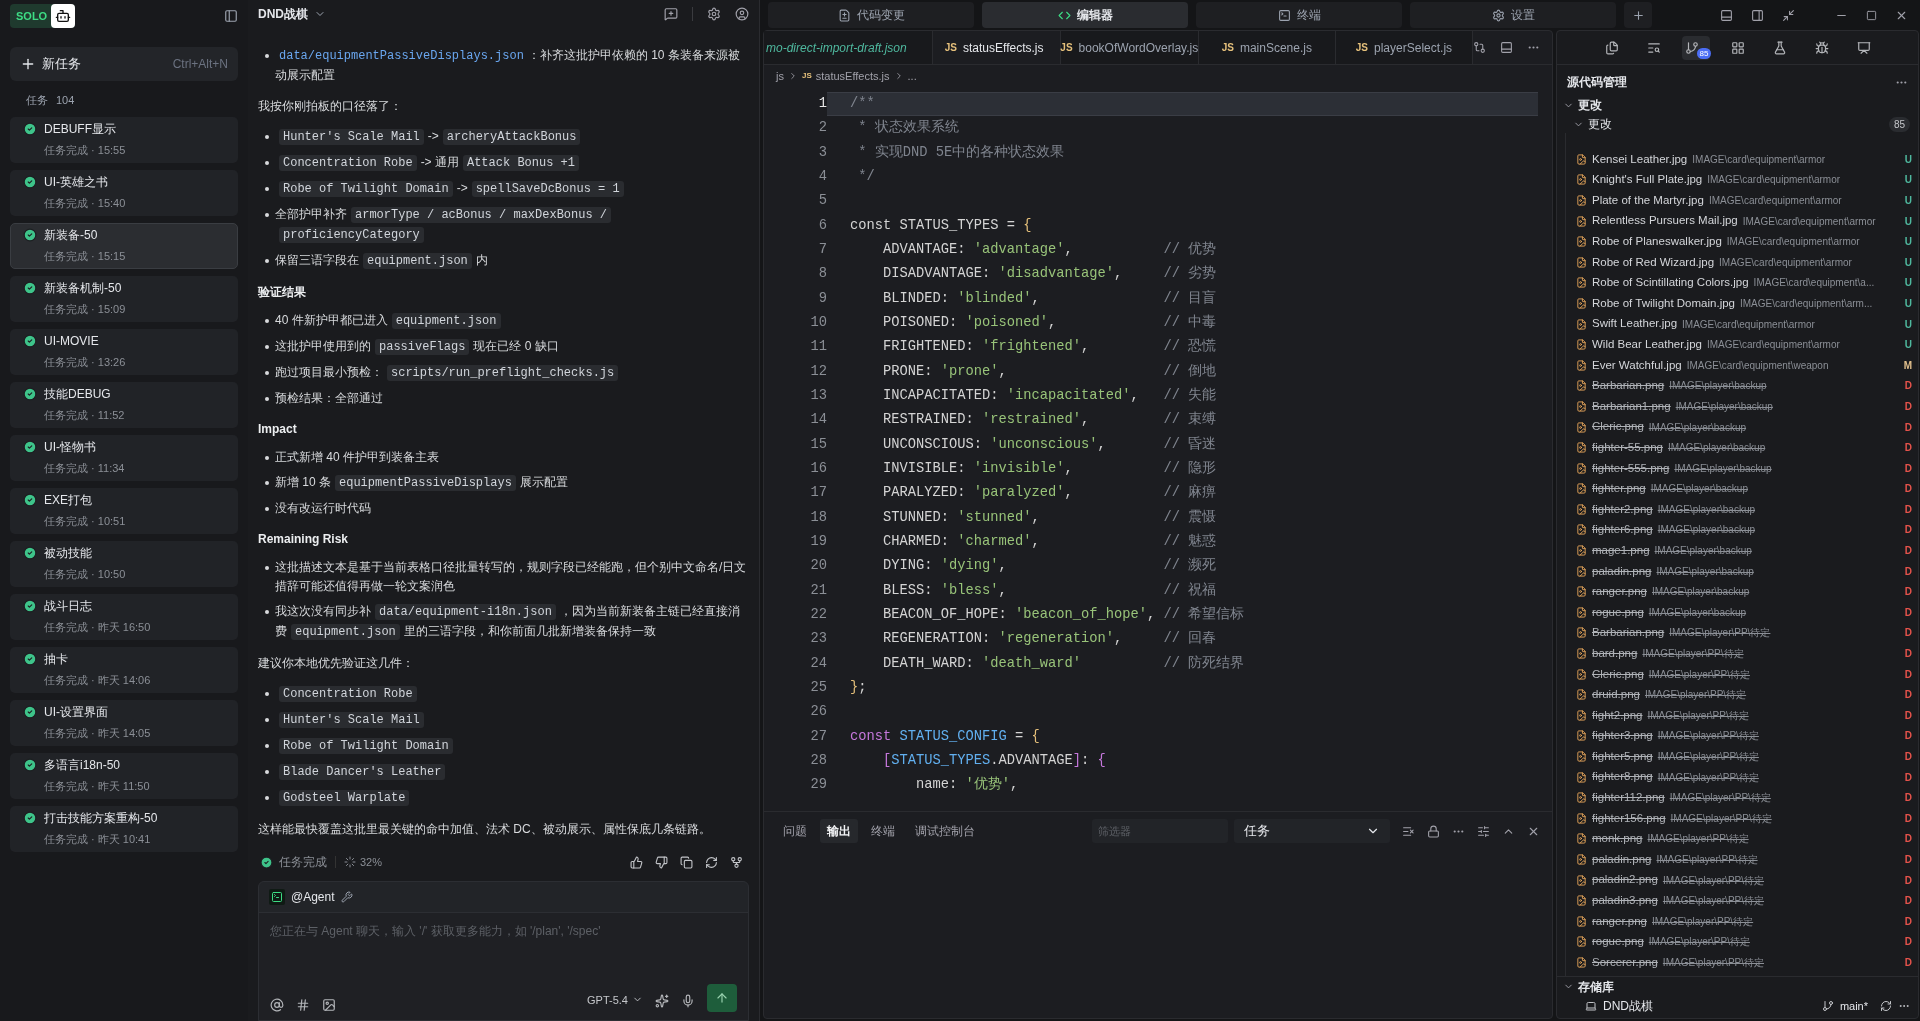  I want to click on changed-file-row: Robe of Twilight Domain.jpg IMAGE\card\equipment\arm... U, so click(1742, 303).